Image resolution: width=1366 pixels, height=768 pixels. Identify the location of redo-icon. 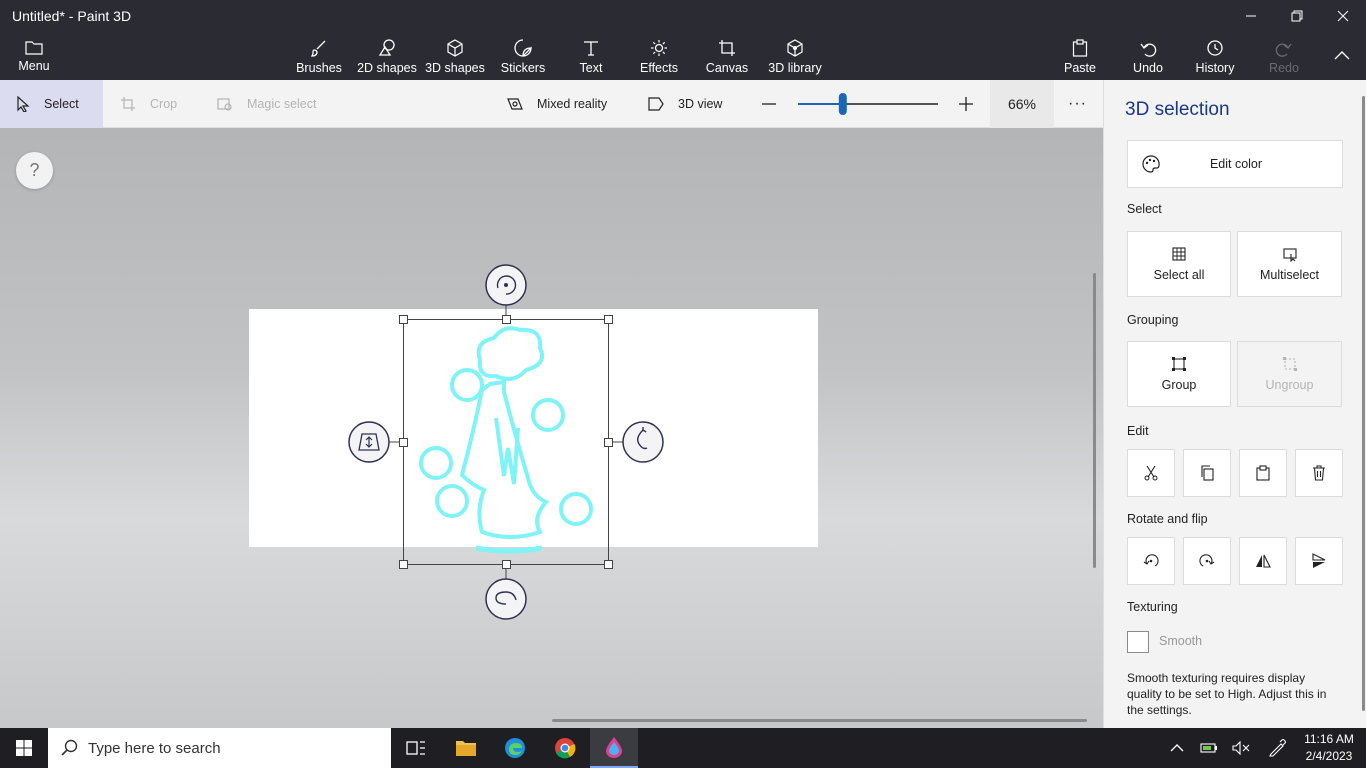
(1283, 50).